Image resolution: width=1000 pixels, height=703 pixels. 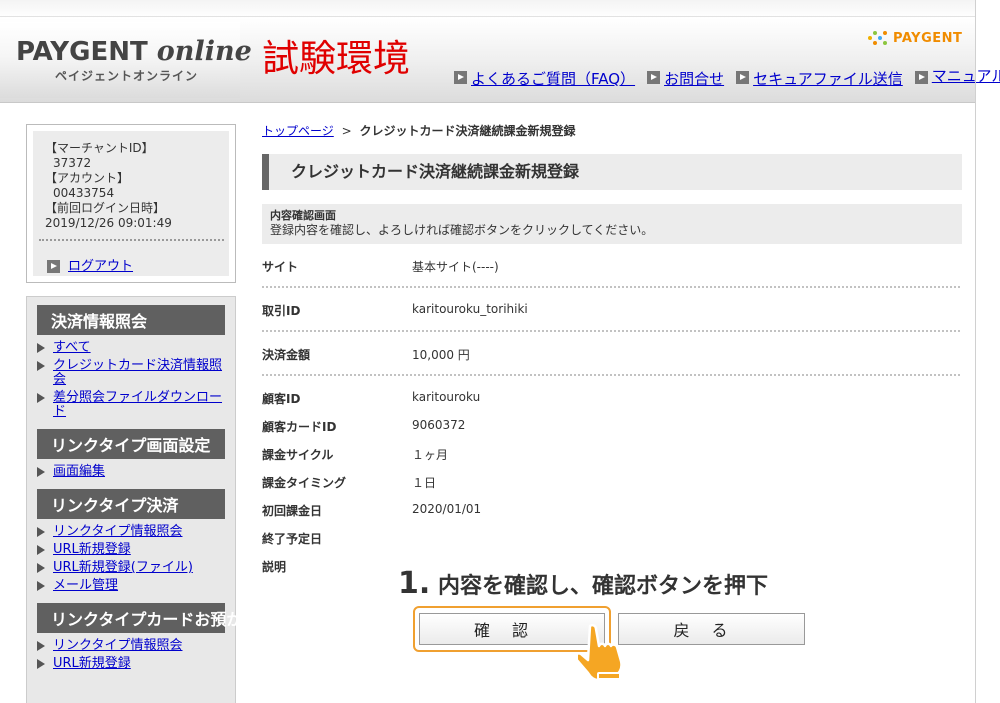 I want to click on menu-heading: リンクタイプ決済, so click(x=131, y=504).